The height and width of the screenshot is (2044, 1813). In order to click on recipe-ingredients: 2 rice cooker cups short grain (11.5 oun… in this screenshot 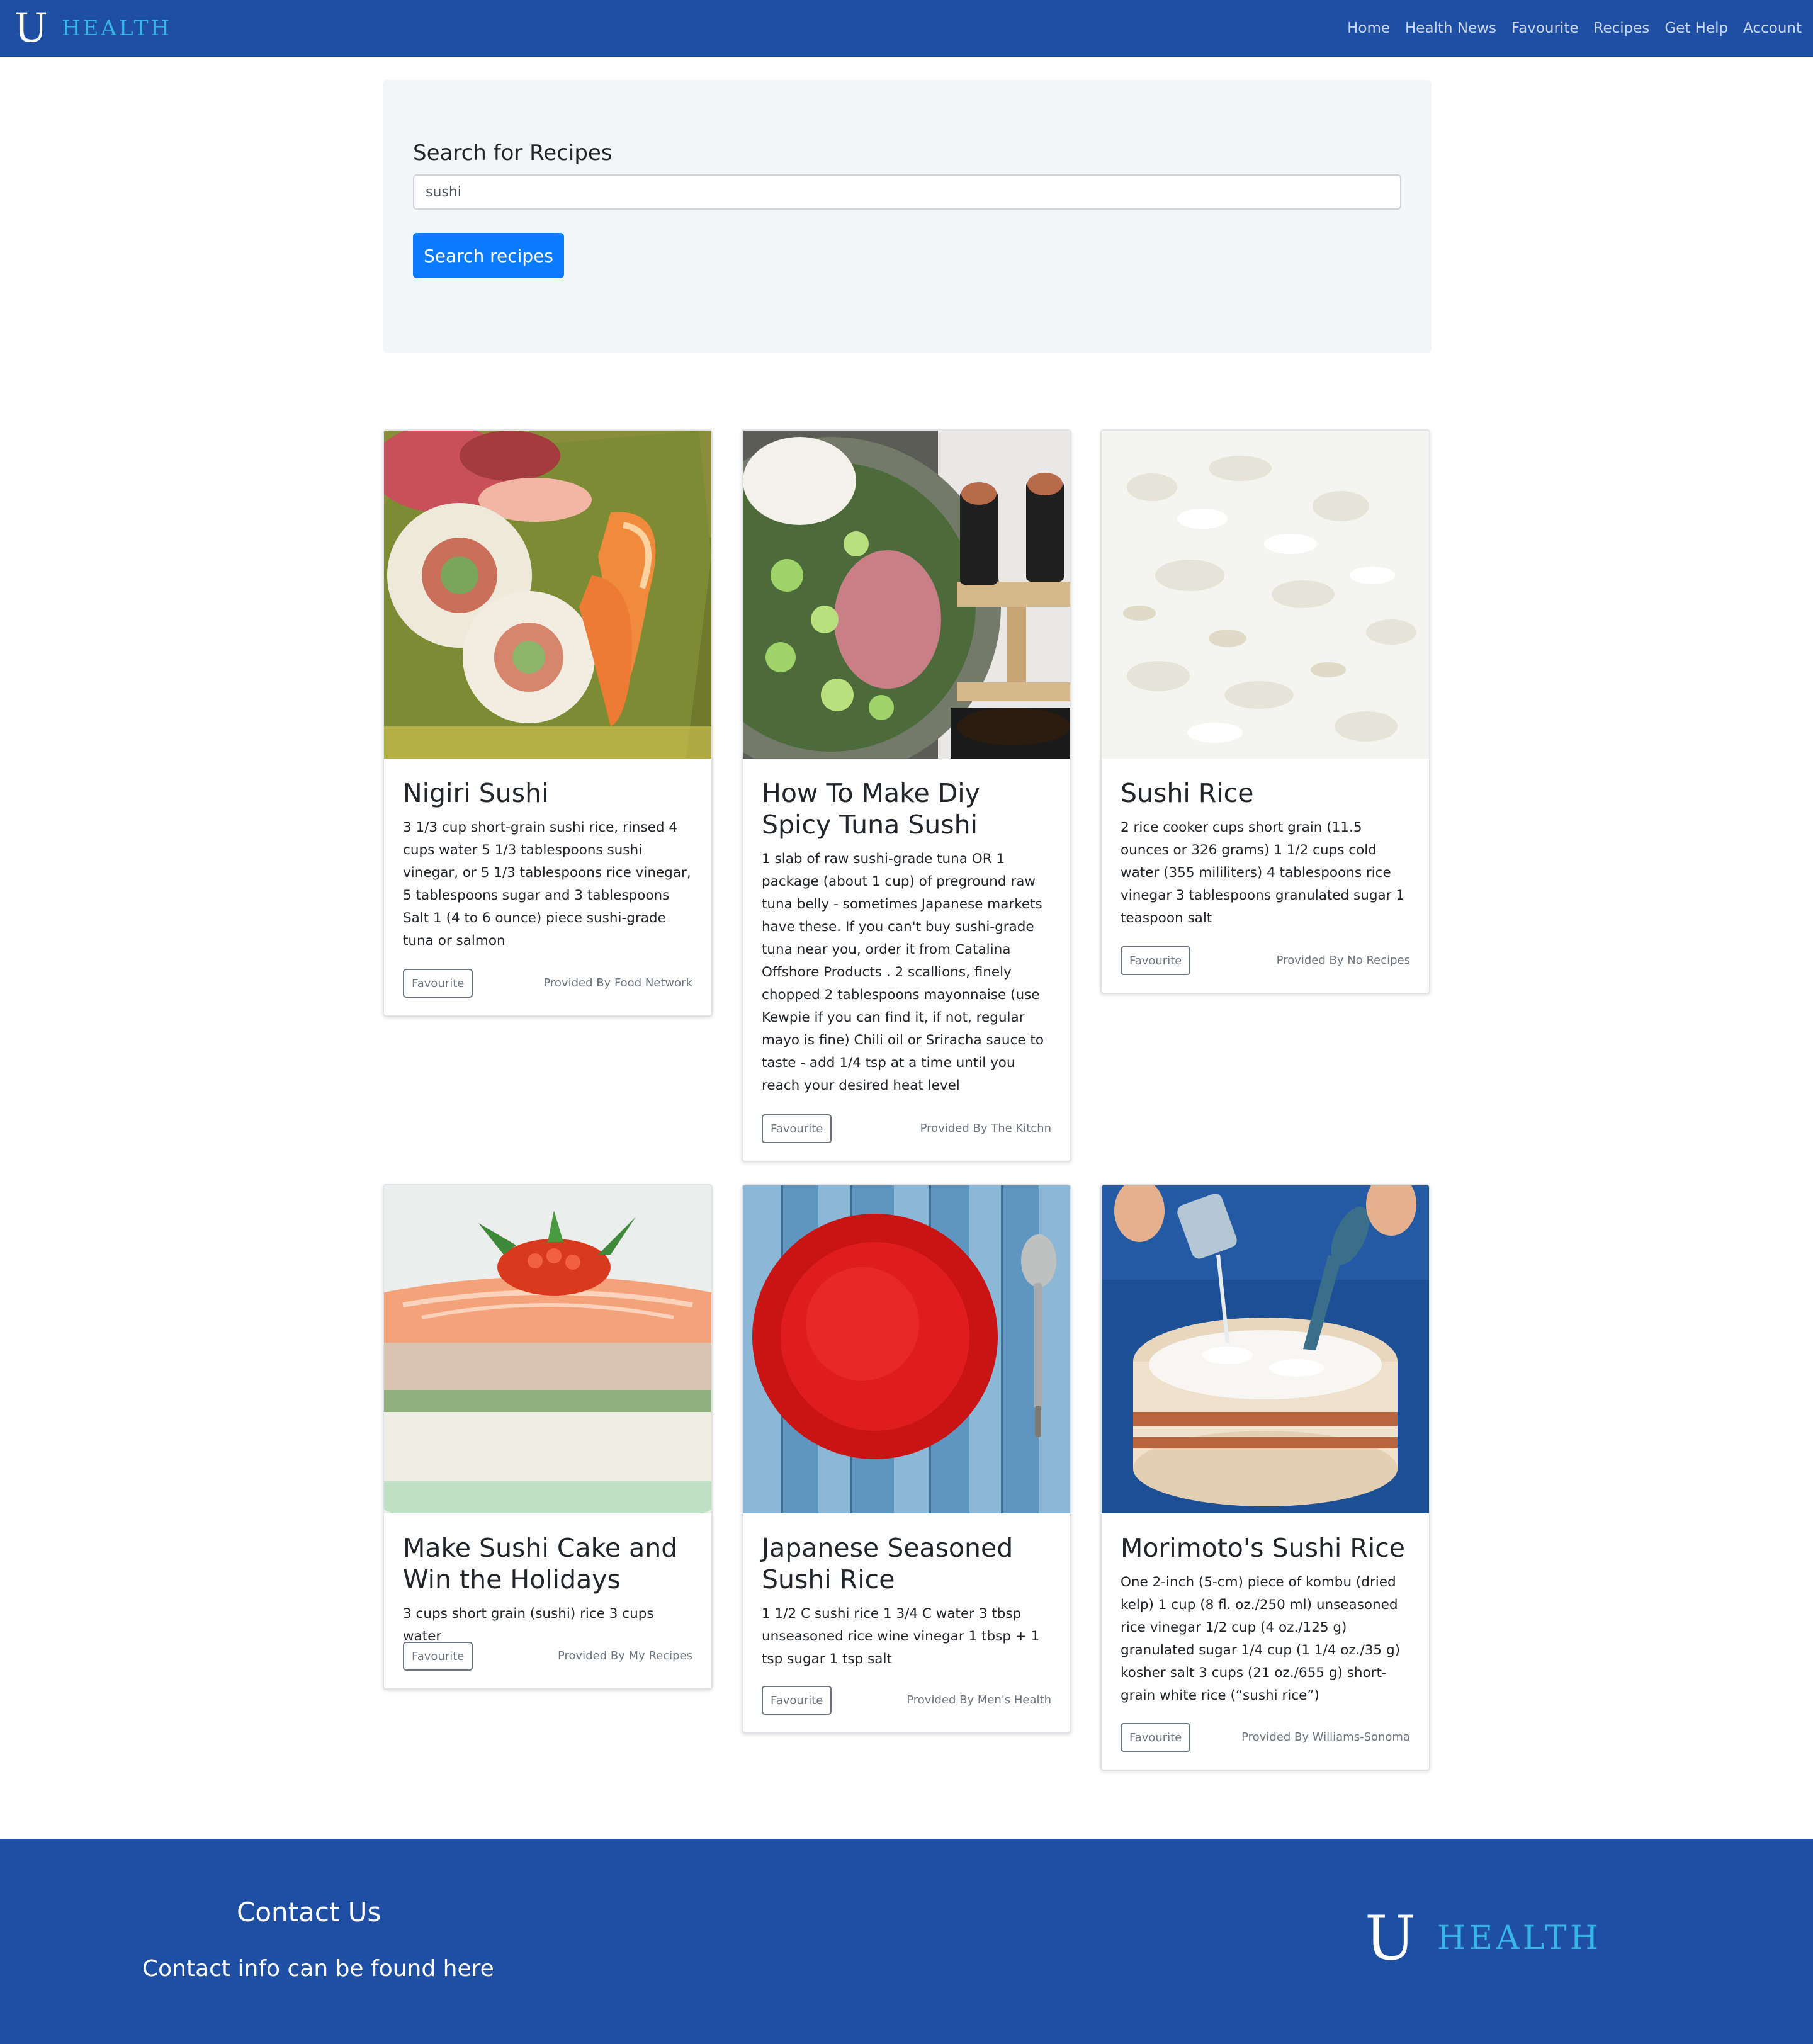, I will do `click(1263, 873)`.